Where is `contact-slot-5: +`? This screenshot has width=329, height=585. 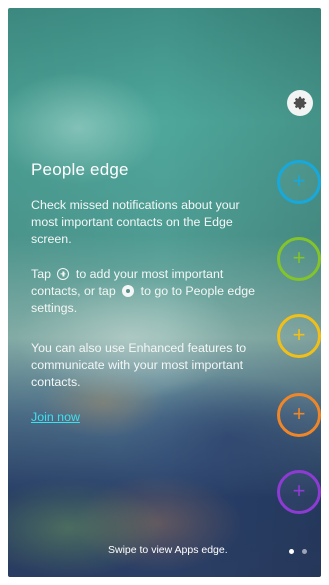
contact-slot-5: + is located at coordinates (299, 492).